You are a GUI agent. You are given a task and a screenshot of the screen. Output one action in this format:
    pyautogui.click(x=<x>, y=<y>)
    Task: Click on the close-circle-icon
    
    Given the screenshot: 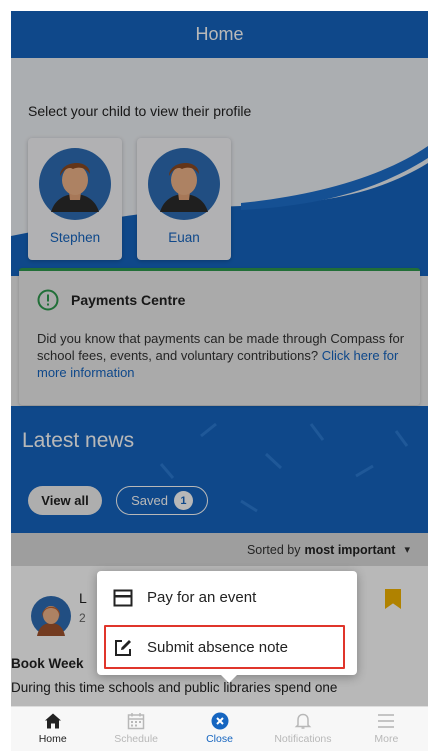 What is the action you would take?
    pyautogui.click(x=220, y=721)
    